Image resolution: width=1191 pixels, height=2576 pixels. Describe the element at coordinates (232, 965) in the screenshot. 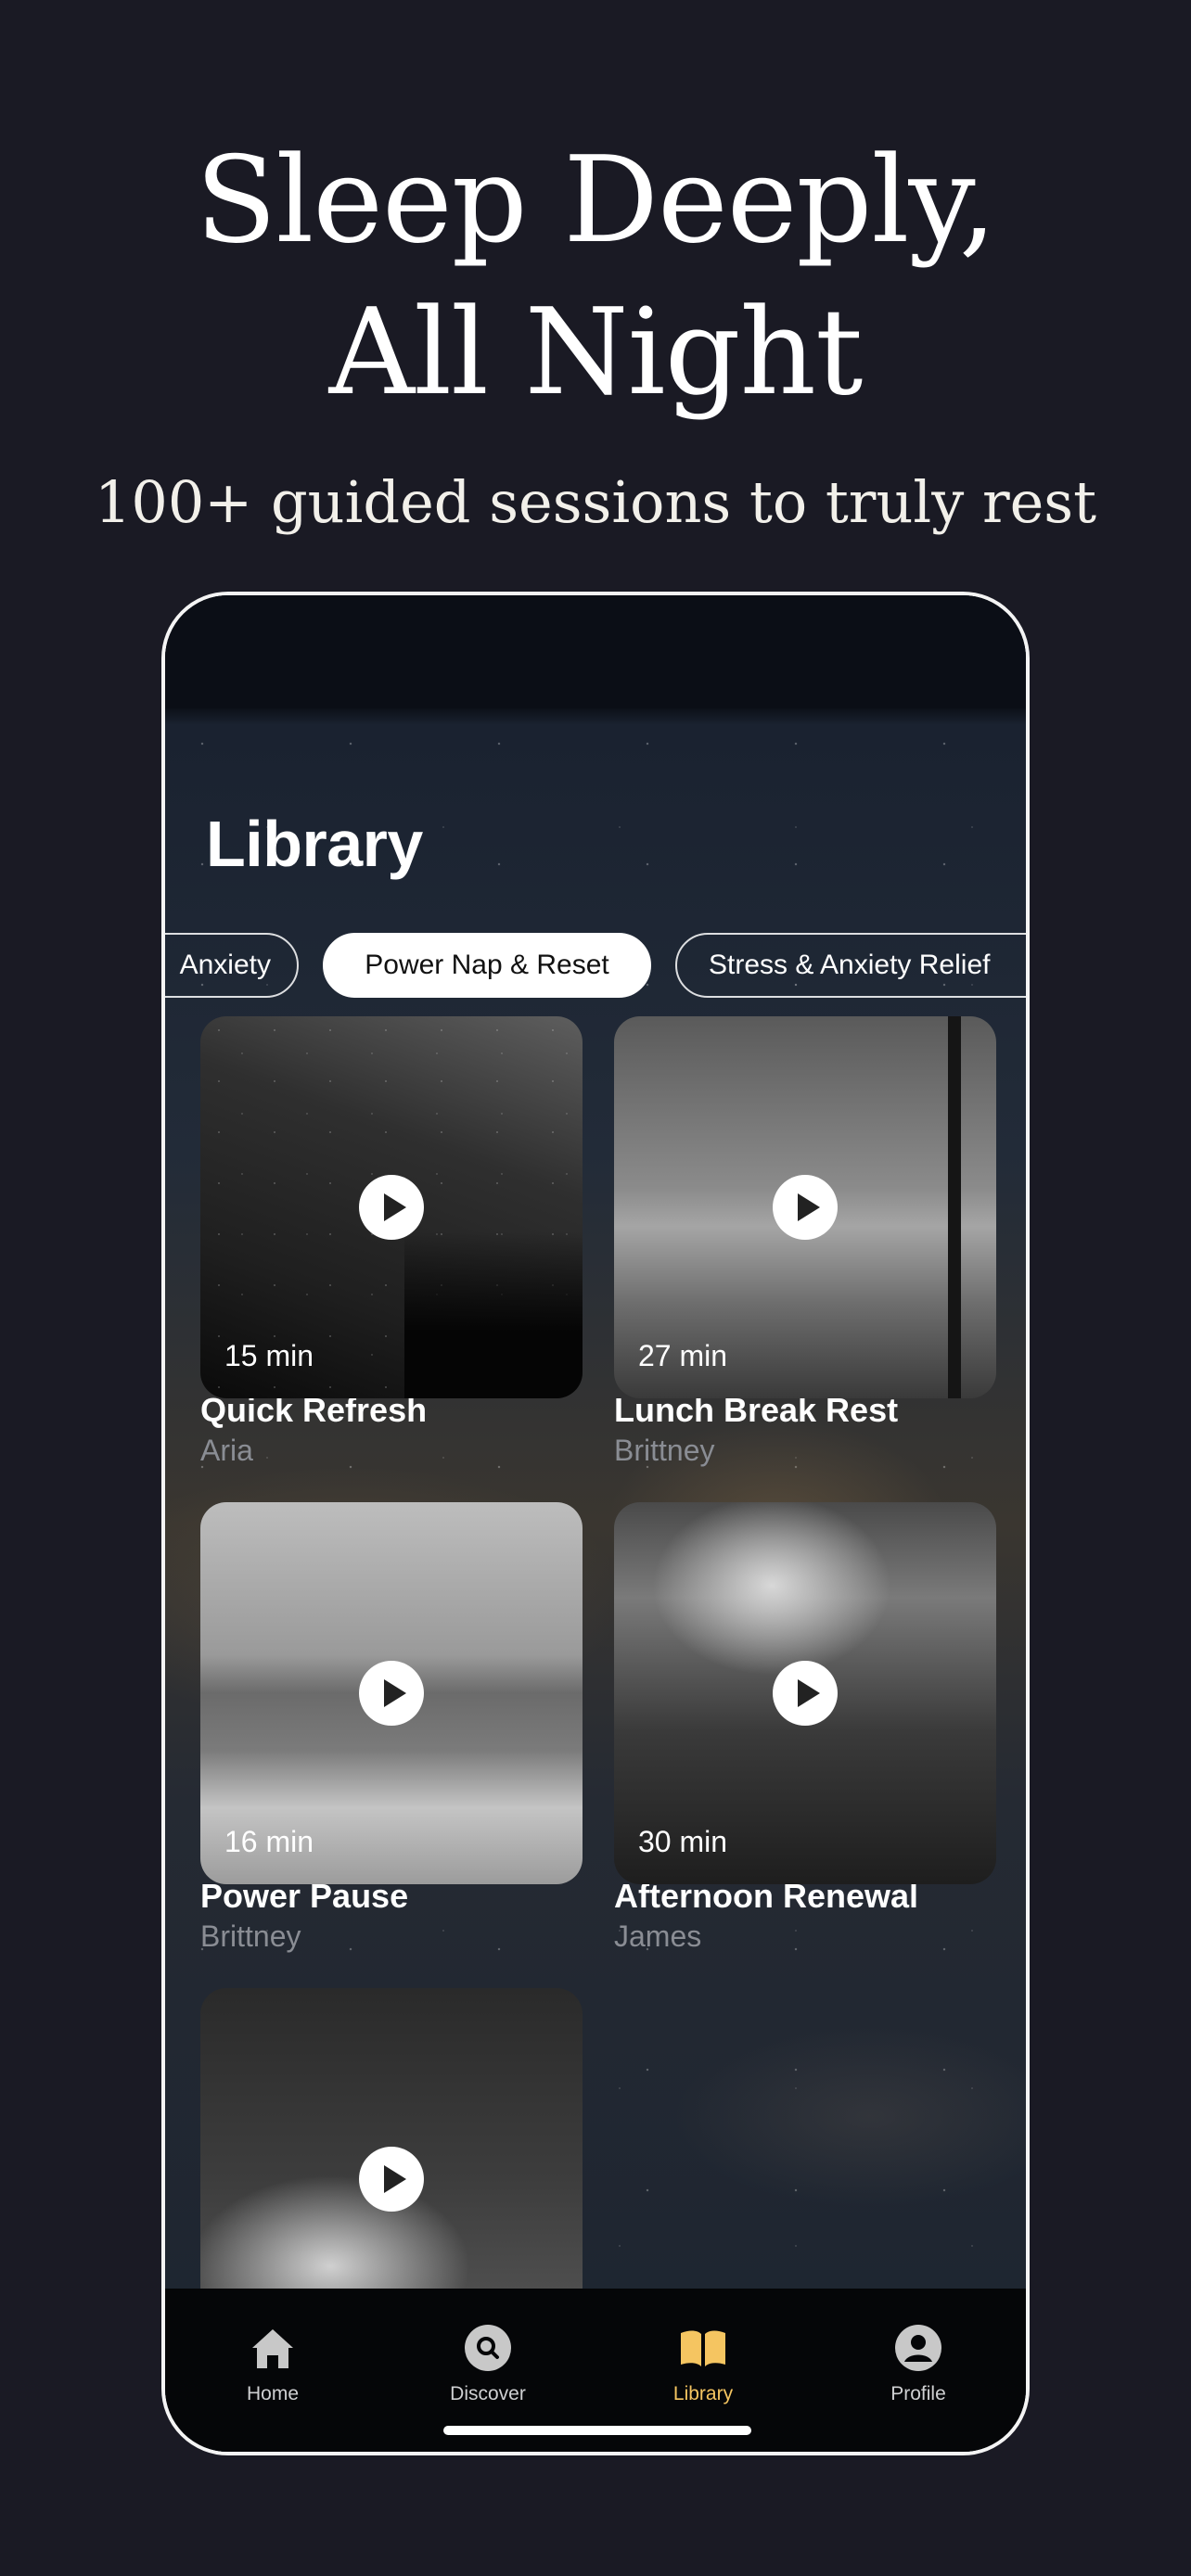

I see `chip-anxiety: Anxiety` at that location.